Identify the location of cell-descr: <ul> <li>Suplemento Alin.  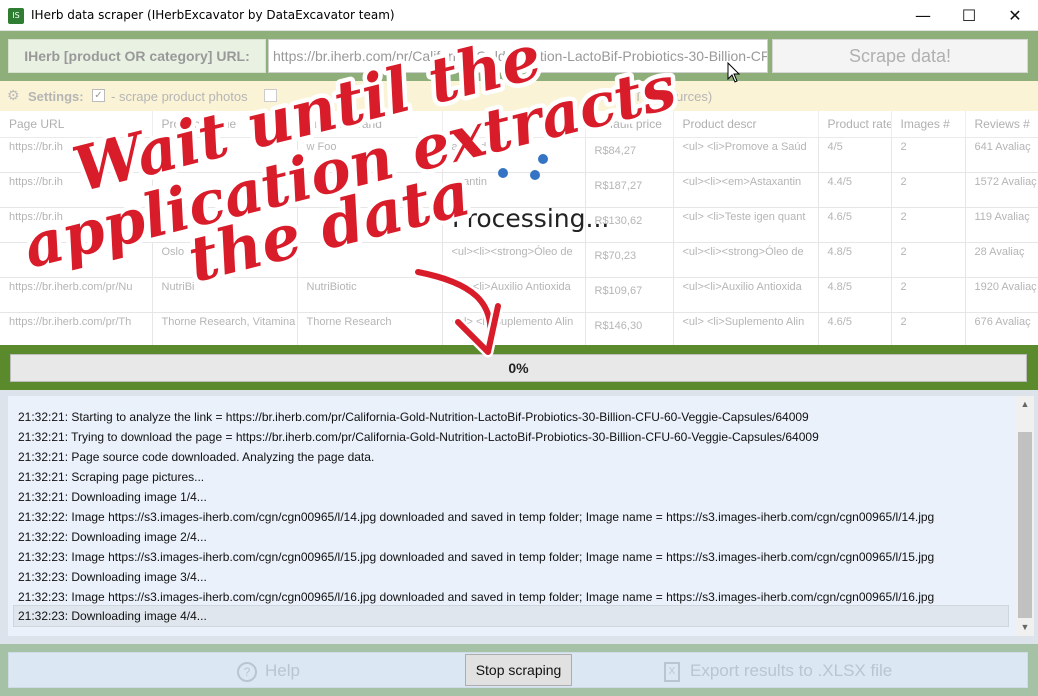
(746, 328).